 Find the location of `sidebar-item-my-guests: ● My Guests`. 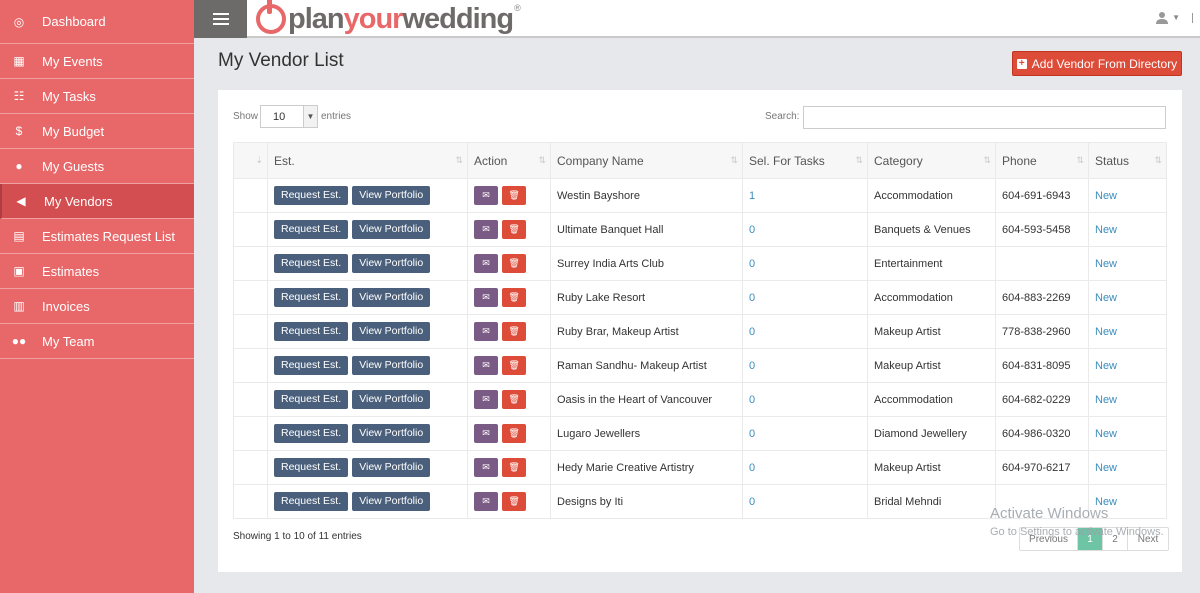

sidebar-item-my-guests: ● My Guests is located at coordinates (97, 166).